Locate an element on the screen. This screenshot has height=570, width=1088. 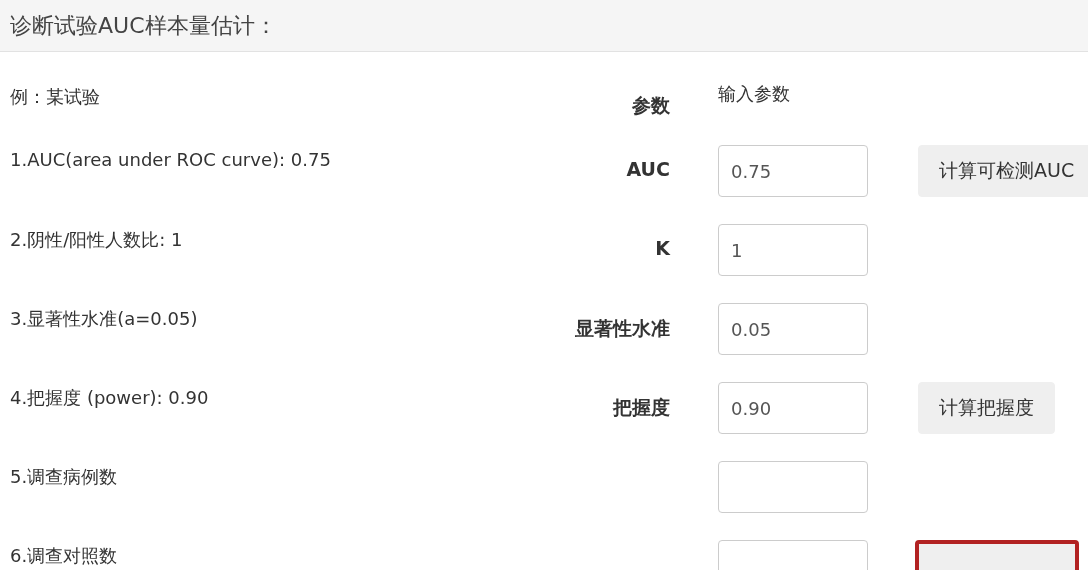
example-text: 4.把握度 (power): 0.90 is located at coordinates (109, 398).